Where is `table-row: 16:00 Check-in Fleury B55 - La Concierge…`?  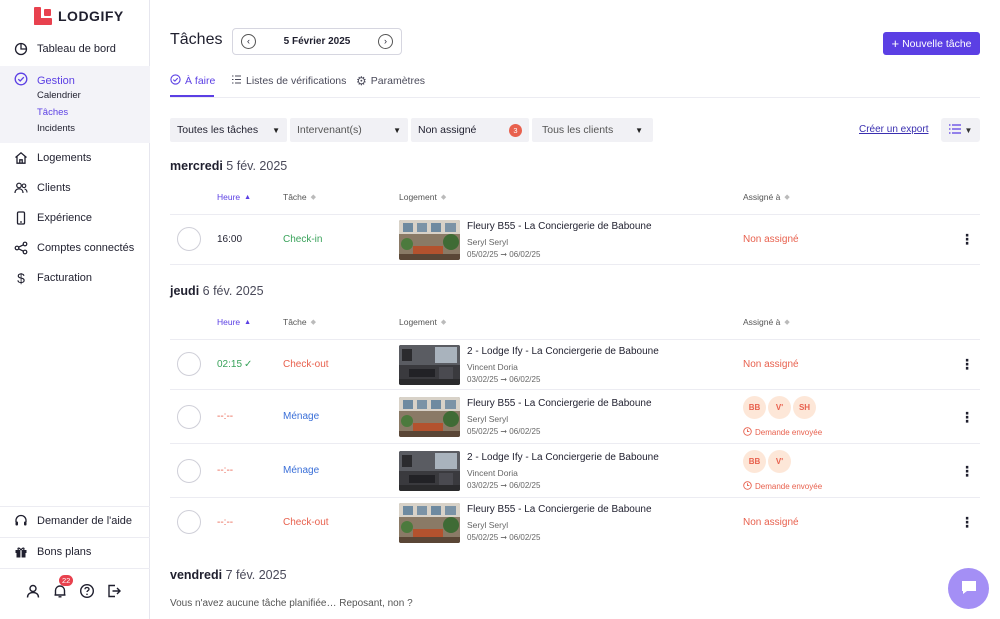 table-row: 16:00 Check-in Fleury B55 - La Concierge… is located at coordinates (575, 239).